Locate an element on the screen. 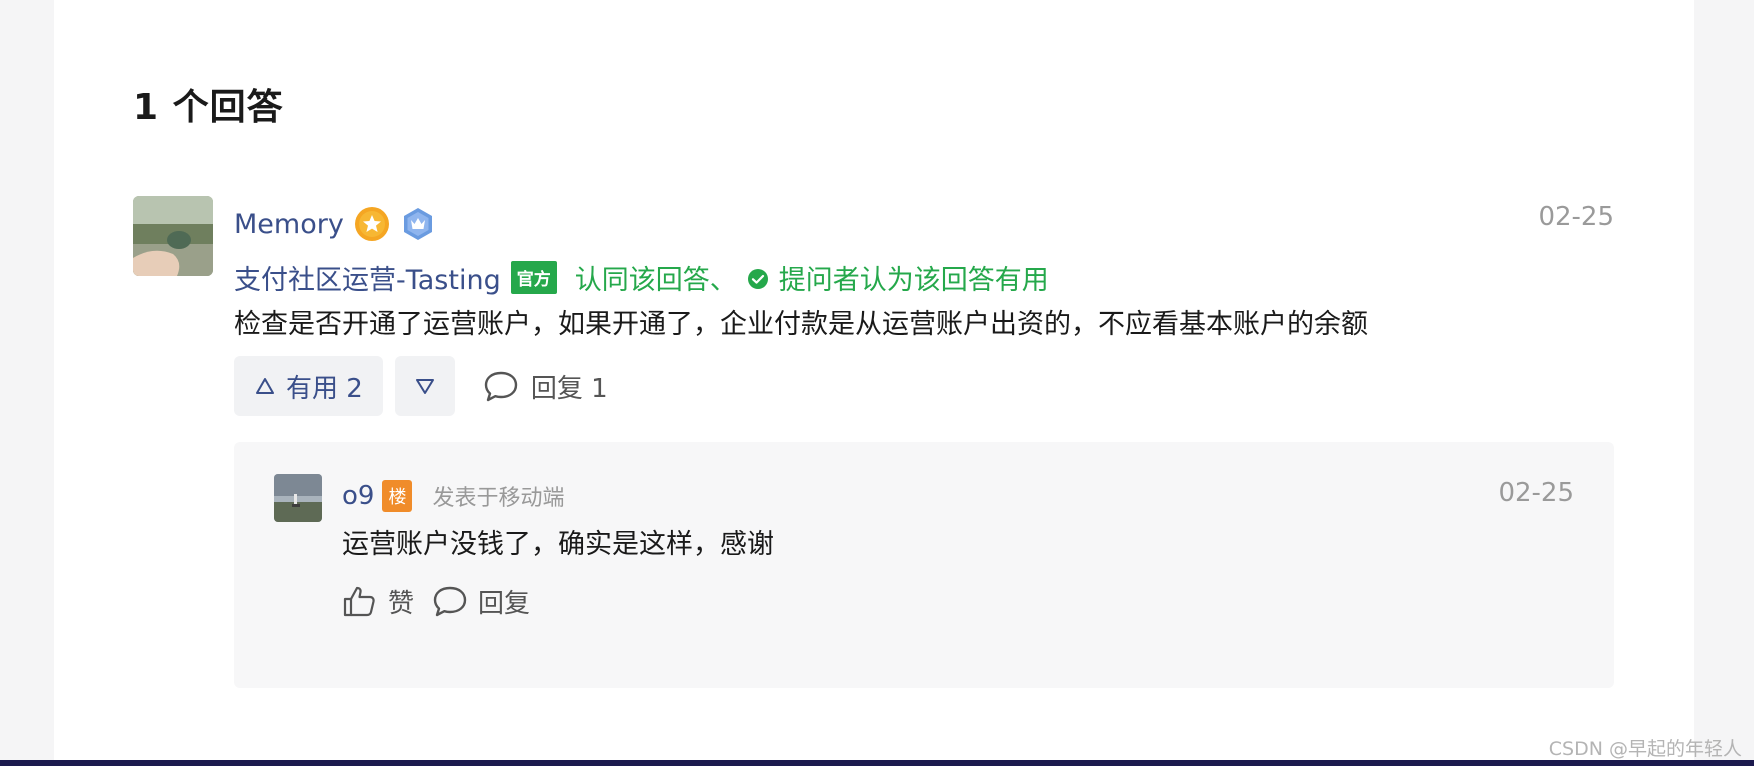 This screenshot has width=1754, height=766. answer-actions: 有用 2 回复 1 is located at coordinates (421, 386).